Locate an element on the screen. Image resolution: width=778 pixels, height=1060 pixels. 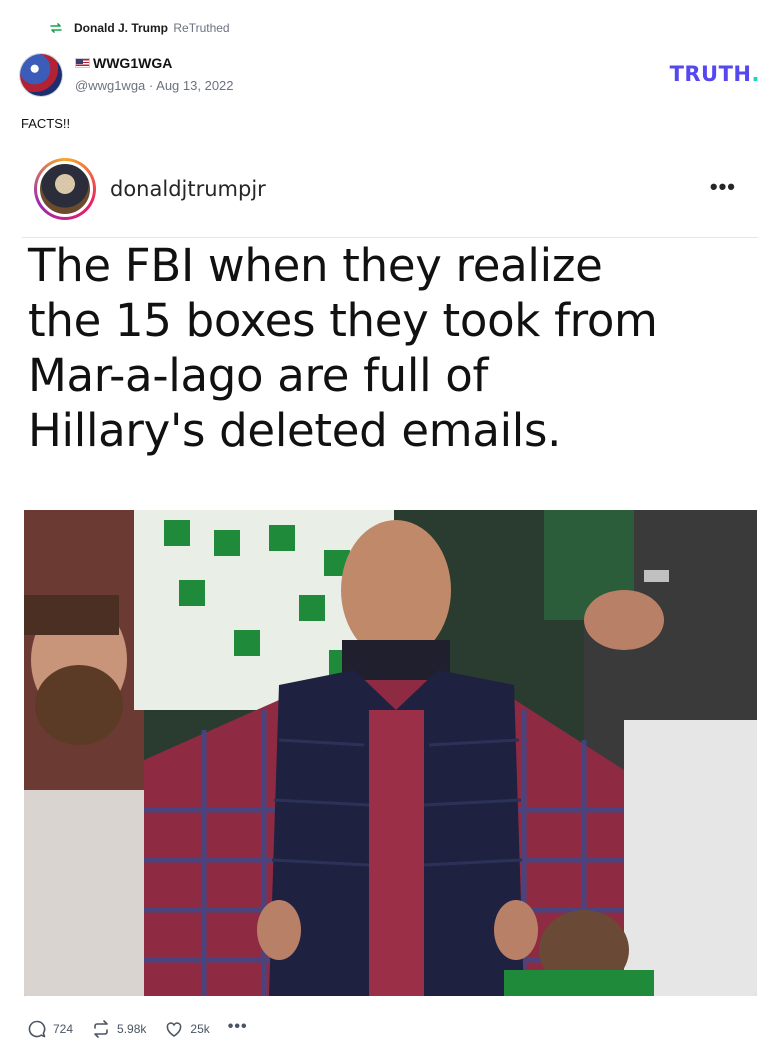
retruth-user-name: Donald J. Trump is located at coordinates (121, 28).